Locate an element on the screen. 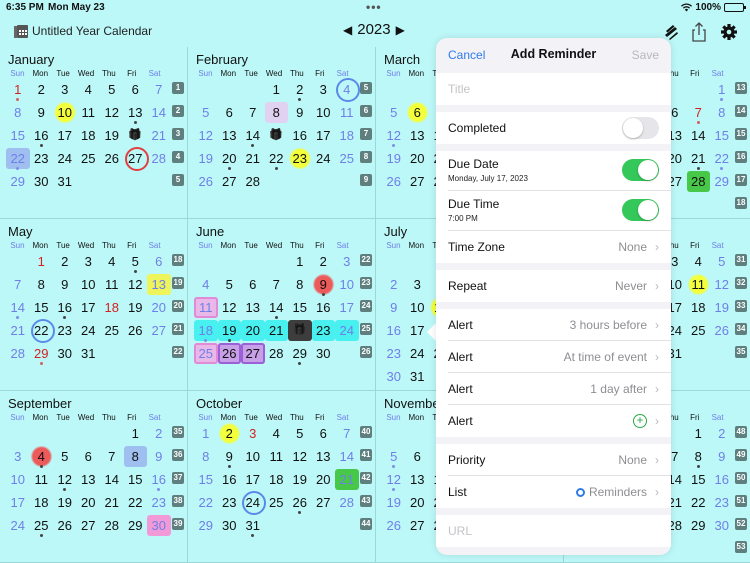  week-number-badge: 26 is located at coordinates (366, 352).